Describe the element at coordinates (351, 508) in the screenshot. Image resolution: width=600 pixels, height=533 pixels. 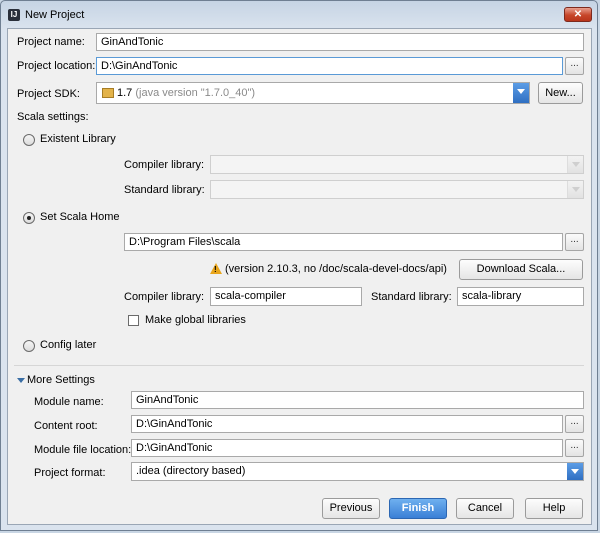
I see `previous-button: Previous` at that location.